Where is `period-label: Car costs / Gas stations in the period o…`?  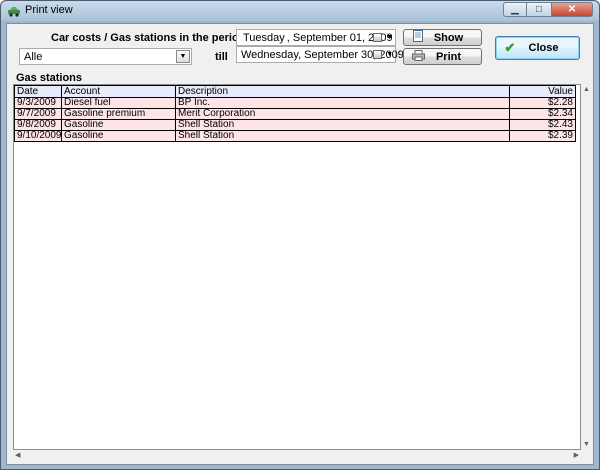 period-label: Car costs / Gas stations in the period o… is located at coordinates (155, 38).